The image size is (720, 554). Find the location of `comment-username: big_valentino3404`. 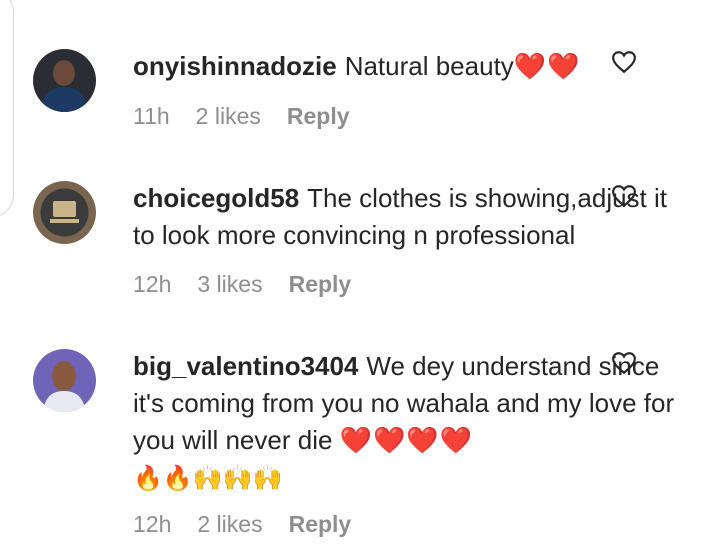

comment-username: big_valentino3404 is located at coordinates (245, 366).